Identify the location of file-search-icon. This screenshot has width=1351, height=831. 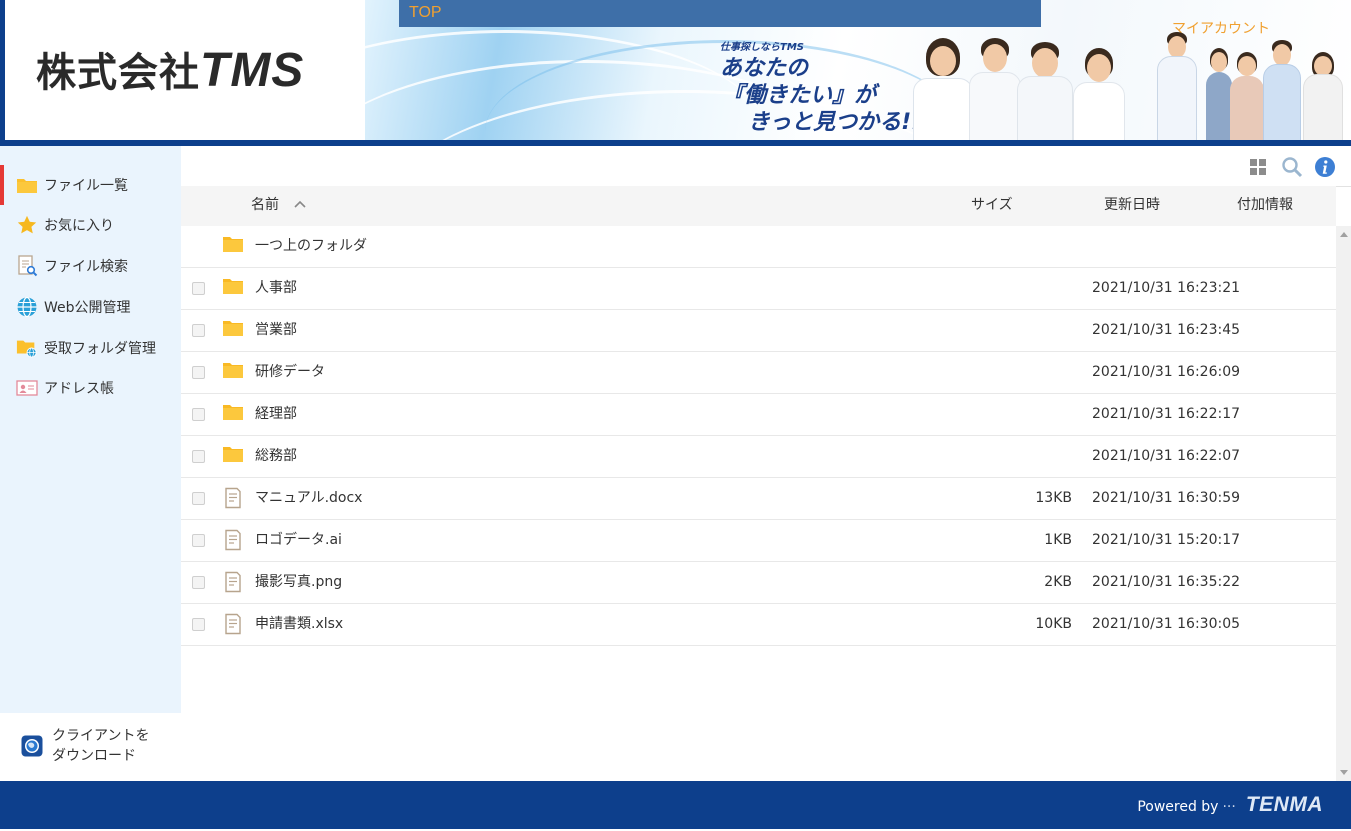
(27, 266).